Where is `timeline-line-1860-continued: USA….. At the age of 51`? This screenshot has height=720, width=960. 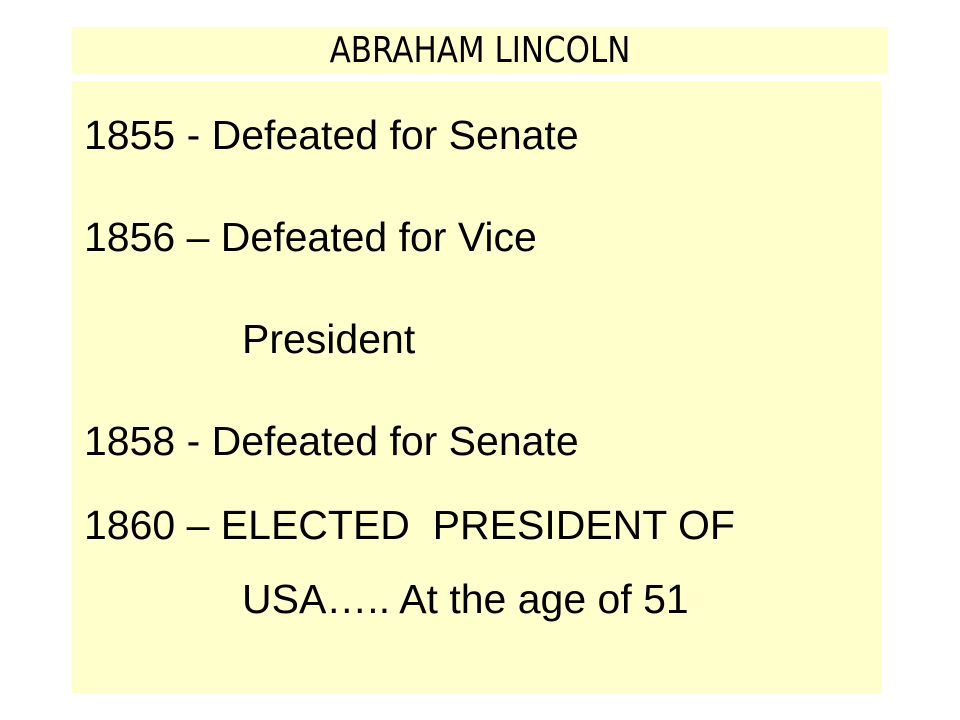
timeline-line-1860-continued: USA….. At the age of 51 is located at coordinates (465, 599).